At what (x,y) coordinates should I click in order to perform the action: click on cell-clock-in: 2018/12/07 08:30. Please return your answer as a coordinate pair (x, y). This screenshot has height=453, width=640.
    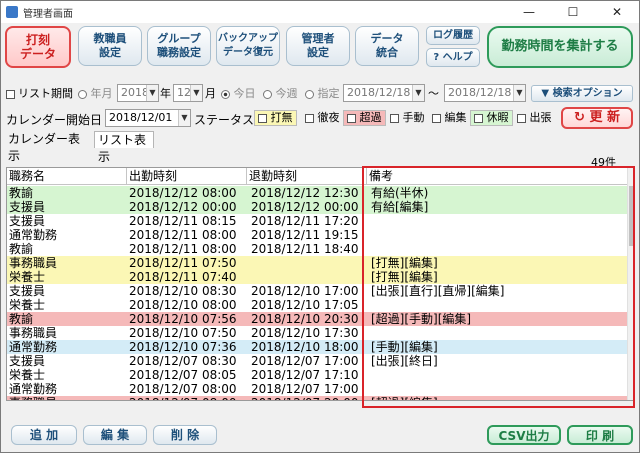
    Looking at the image, I should click on (183, 361).